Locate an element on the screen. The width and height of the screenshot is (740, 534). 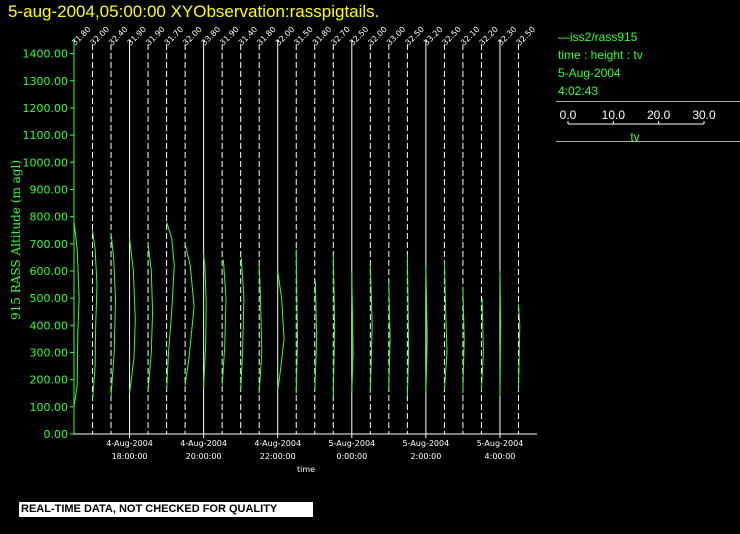
legend-line-icon: — is located at coordinates (564, 37).